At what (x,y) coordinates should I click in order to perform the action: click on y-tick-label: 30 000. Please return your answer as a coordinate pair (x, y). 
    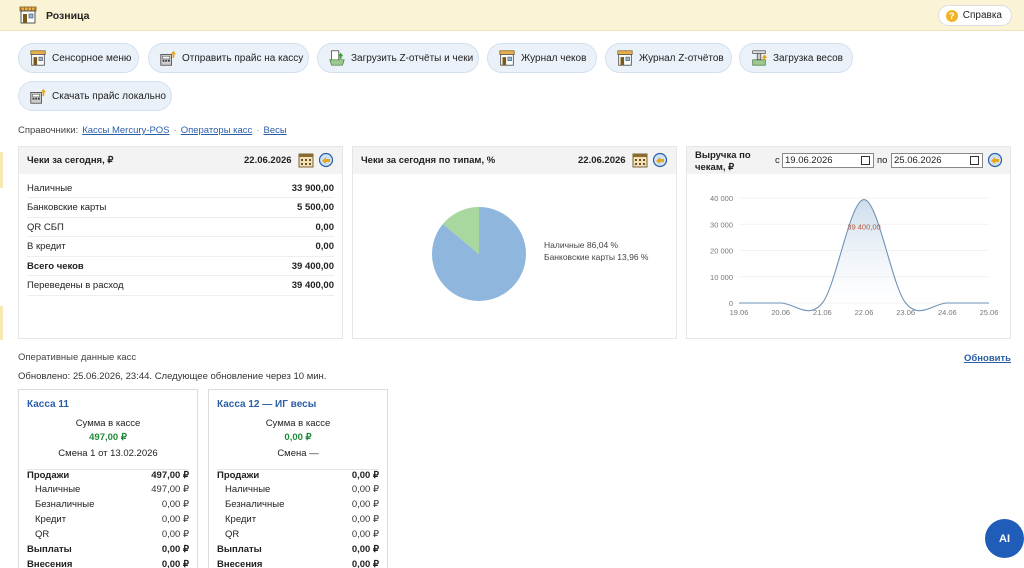
    Looking at the image, I should click on (721, 224).